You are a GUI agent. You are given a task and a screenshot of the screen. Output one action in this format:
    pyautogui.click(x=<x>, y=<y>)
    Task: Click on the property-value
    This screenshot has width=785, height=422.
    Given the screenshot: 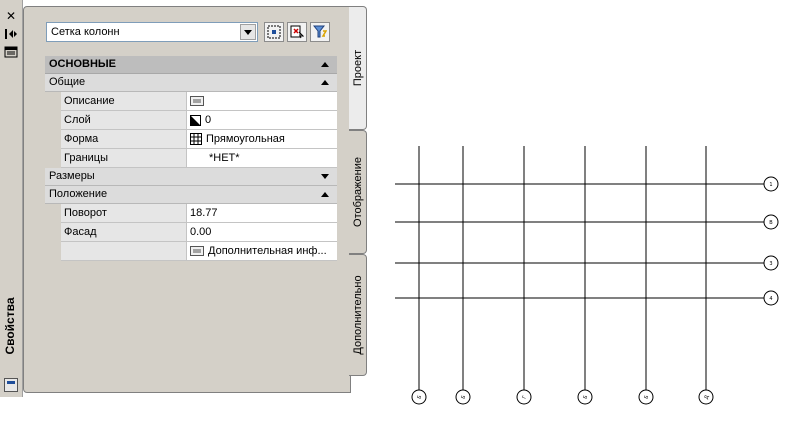 What is the action you would take?
    pyautogui.click(x=262, y=101)
    